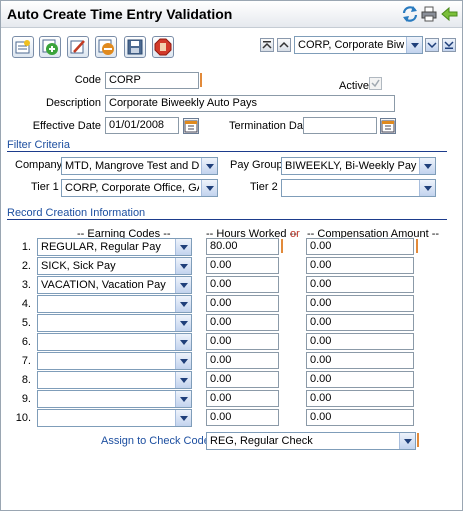 Image resolution: width=463 pixels, height=511 pixels. I want to click on back-arrow-icon, so click(450, 14).